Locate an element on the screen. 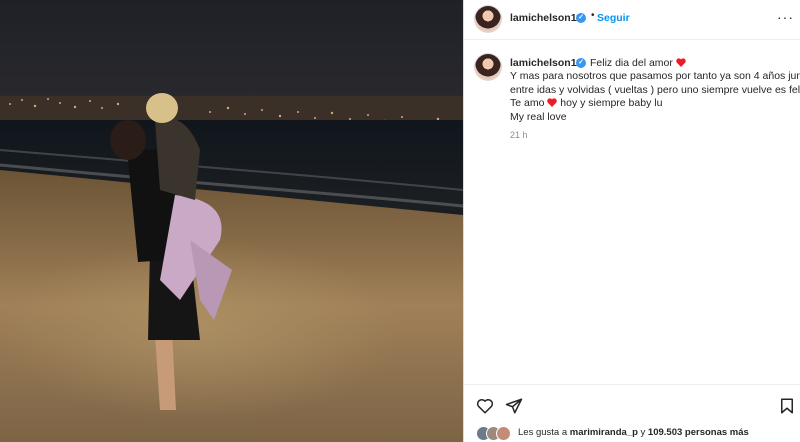  author-avatar is located at coordinates (488, 19).